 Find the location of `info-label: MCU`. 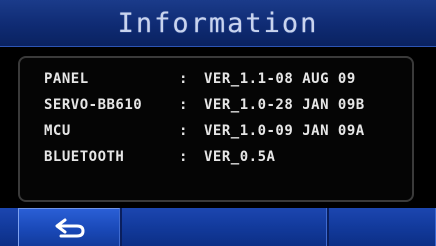

info-label: MCU is located at coordinates (57, 131).